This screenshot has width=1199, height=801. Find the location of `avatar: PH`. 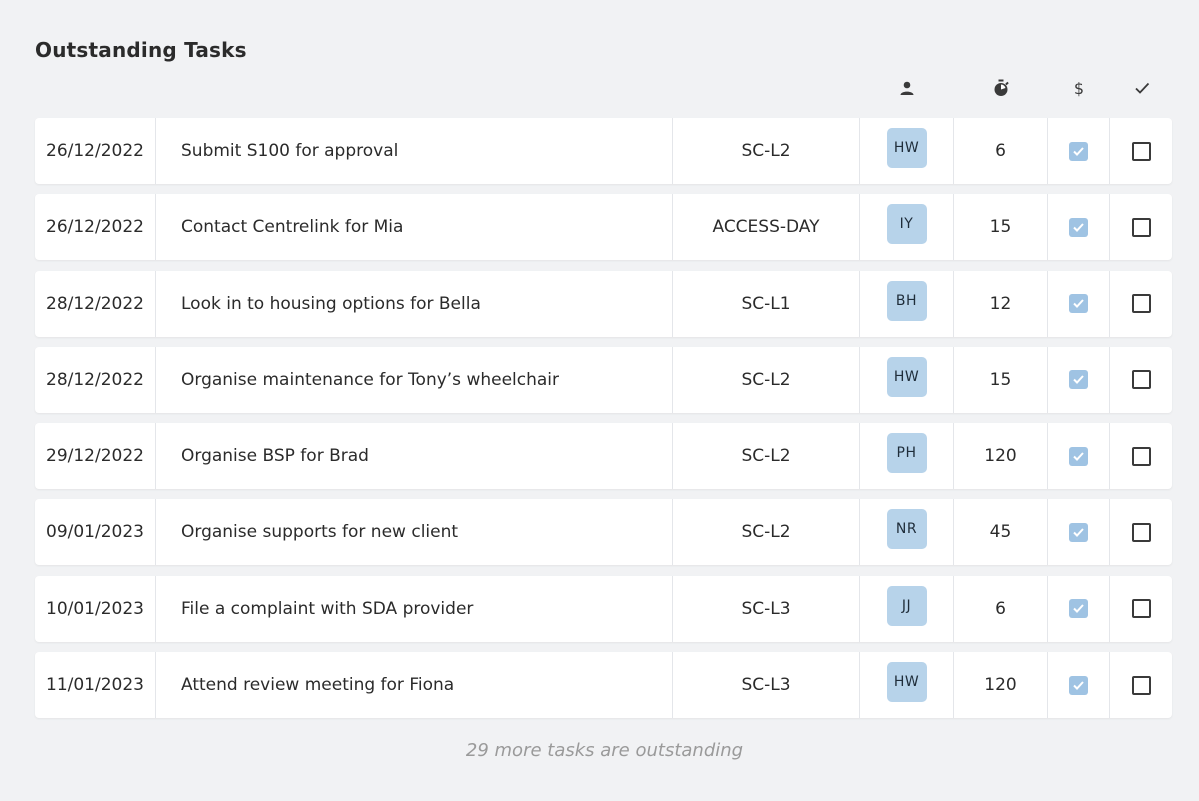

avatar: PH is located at coordinates (906, 453).